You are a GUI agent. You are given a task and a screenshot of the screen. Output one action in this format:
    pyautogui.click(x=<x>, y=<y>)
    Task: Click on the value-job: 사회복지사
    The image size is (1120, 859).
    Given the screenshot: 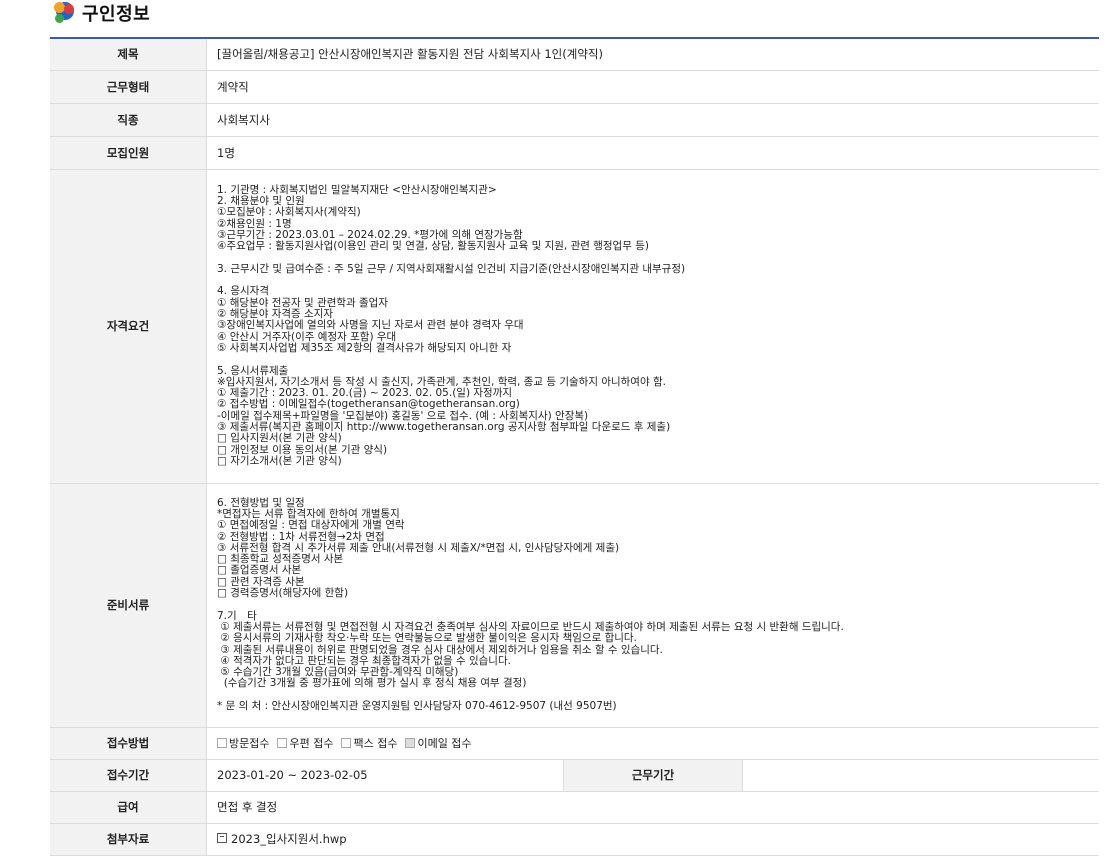 What is the action you would take?
    pyautogui.click(x=652, y=120)
    